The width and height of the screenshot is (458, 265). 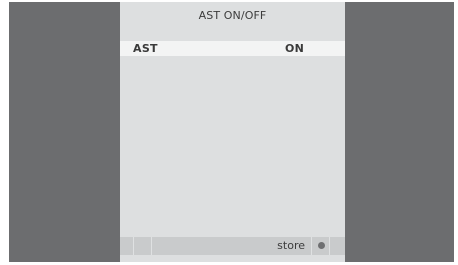 What do you see at coordinates (291, 245) in the screenshot?
I see `store-button: store` at bounding box center [291, 245].